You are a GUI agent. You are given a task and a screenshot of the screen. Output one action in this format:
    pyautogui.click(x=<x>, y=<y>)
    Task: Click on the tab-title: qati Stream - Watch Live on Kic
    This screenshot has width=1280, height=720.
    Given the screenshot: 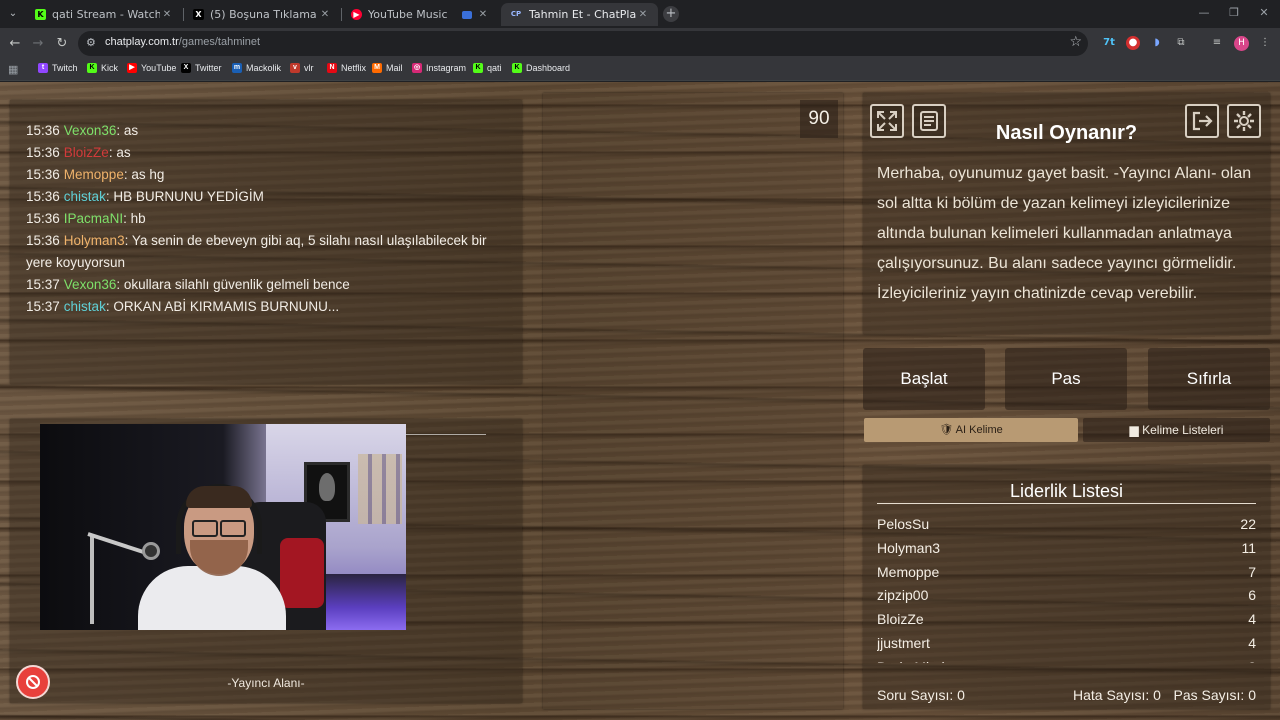 What is the action you would take?
    pyautogui.click(x=106, y=14)
    